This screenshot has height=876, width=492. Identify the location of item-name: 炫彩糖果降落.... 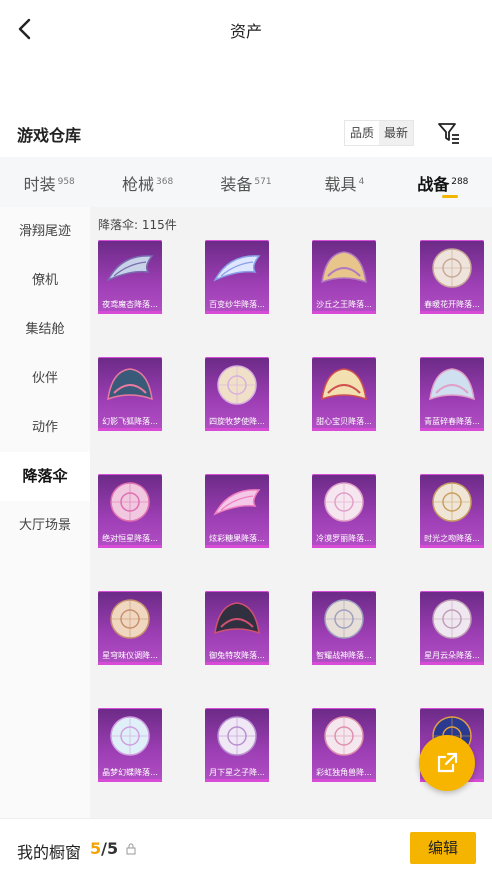
(237, 538).